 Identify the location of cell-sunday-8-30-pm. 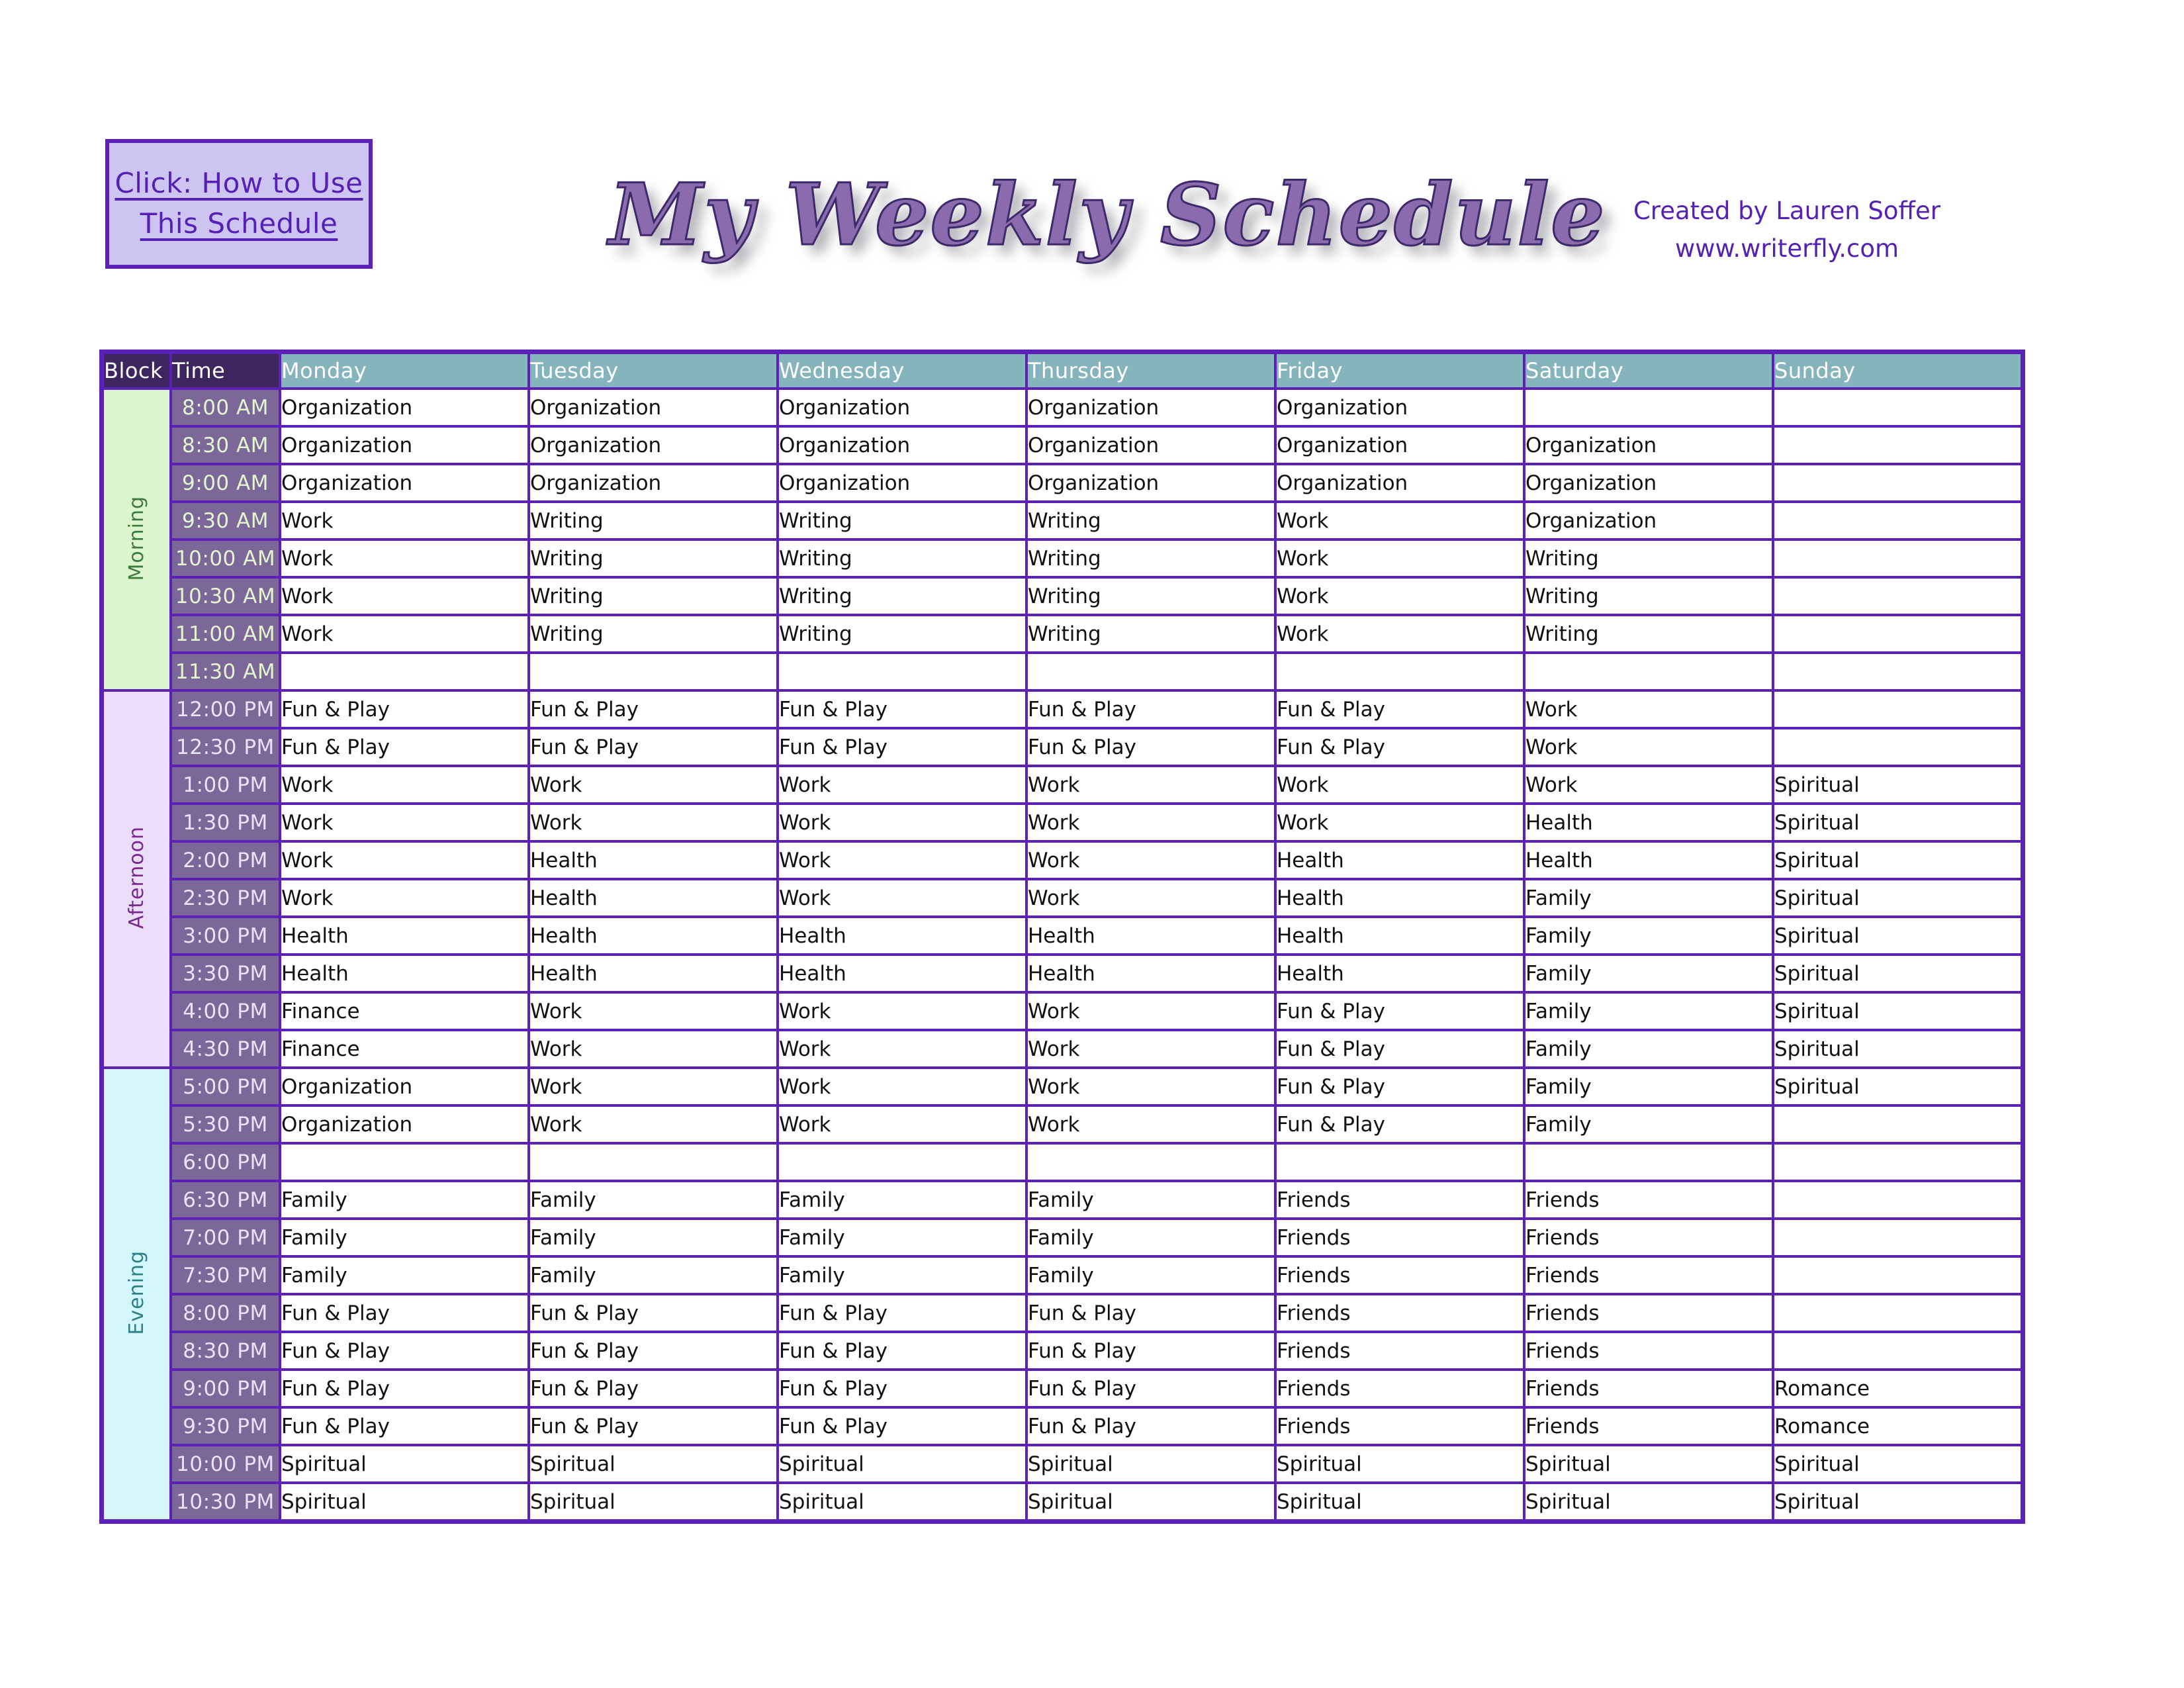
(1897, 1351).